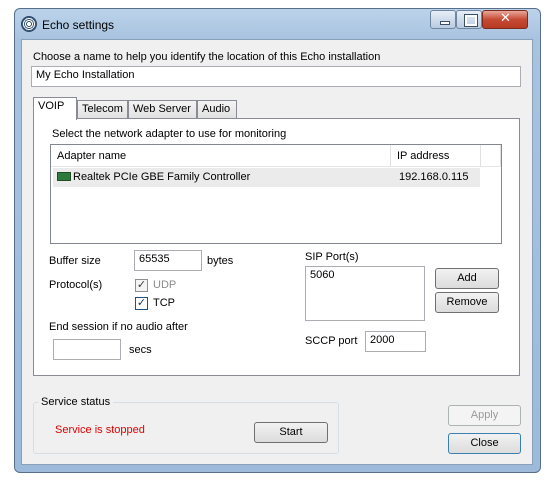 The width and height of the screenshot is (555, 487). What do you see at coordinates (467, 278) in the screenshot?
I see `add-sip-port-button: Add` at bounding box center [467, 278].